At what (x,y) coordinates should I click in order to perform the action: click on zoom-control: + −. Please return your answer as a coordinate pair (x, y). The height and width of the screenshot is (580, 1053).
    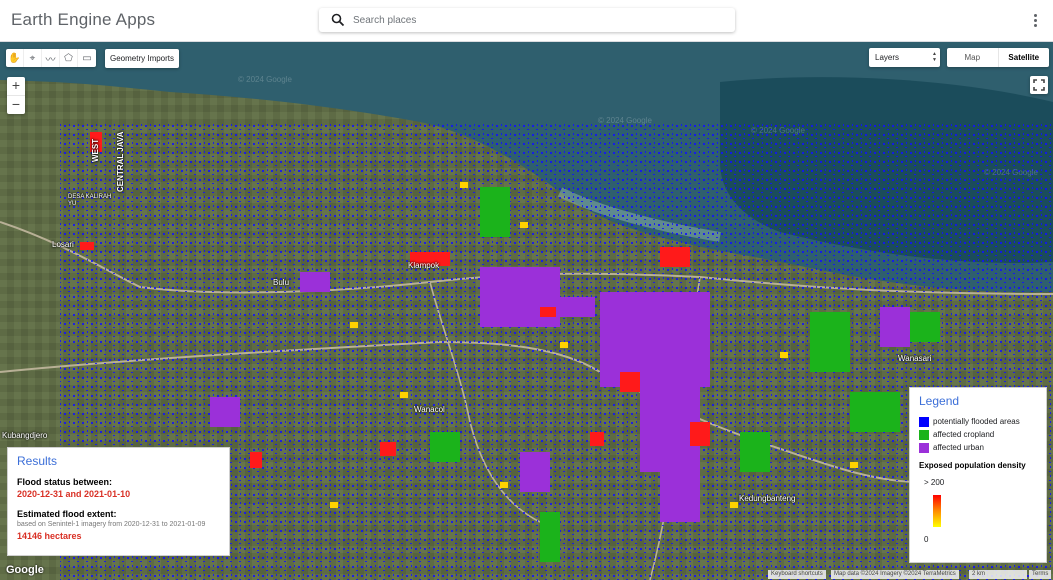
    Looking at the image, I should click on (16, 95).